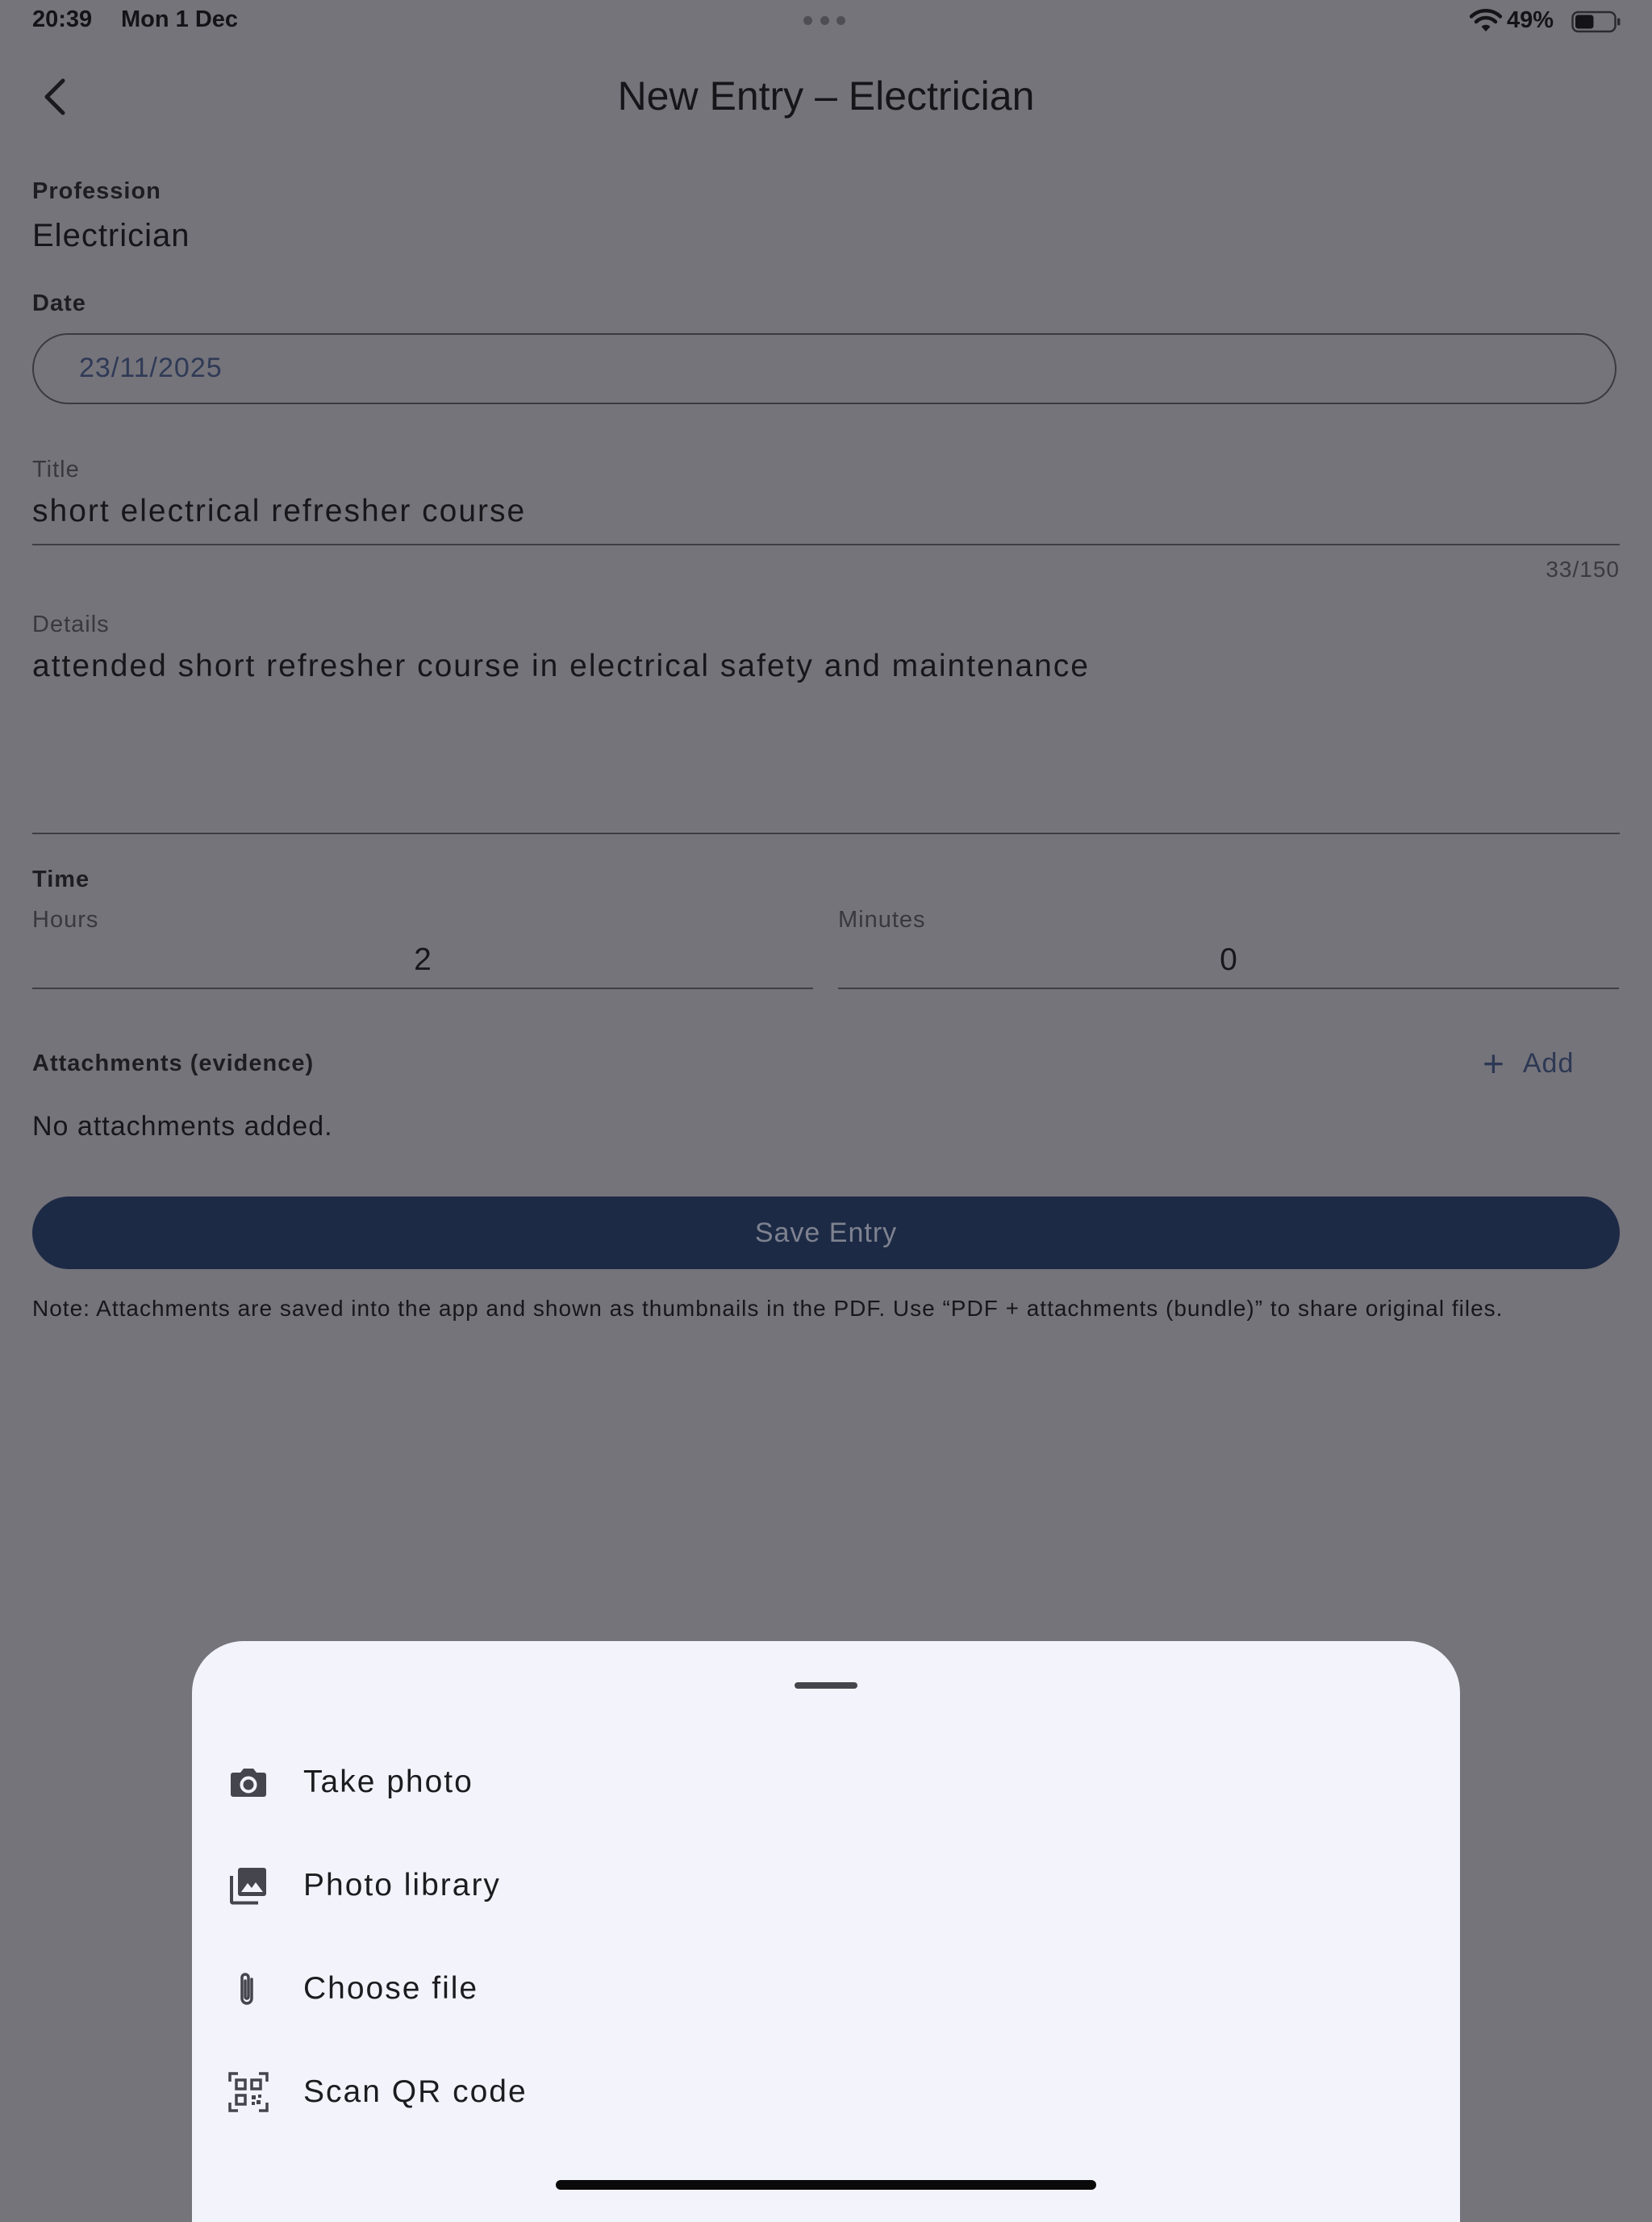 Image resolution: width=1652 pixels, height=2222 pixels. I want to click on title-character-counter: 33/150, so click(1583, 569).